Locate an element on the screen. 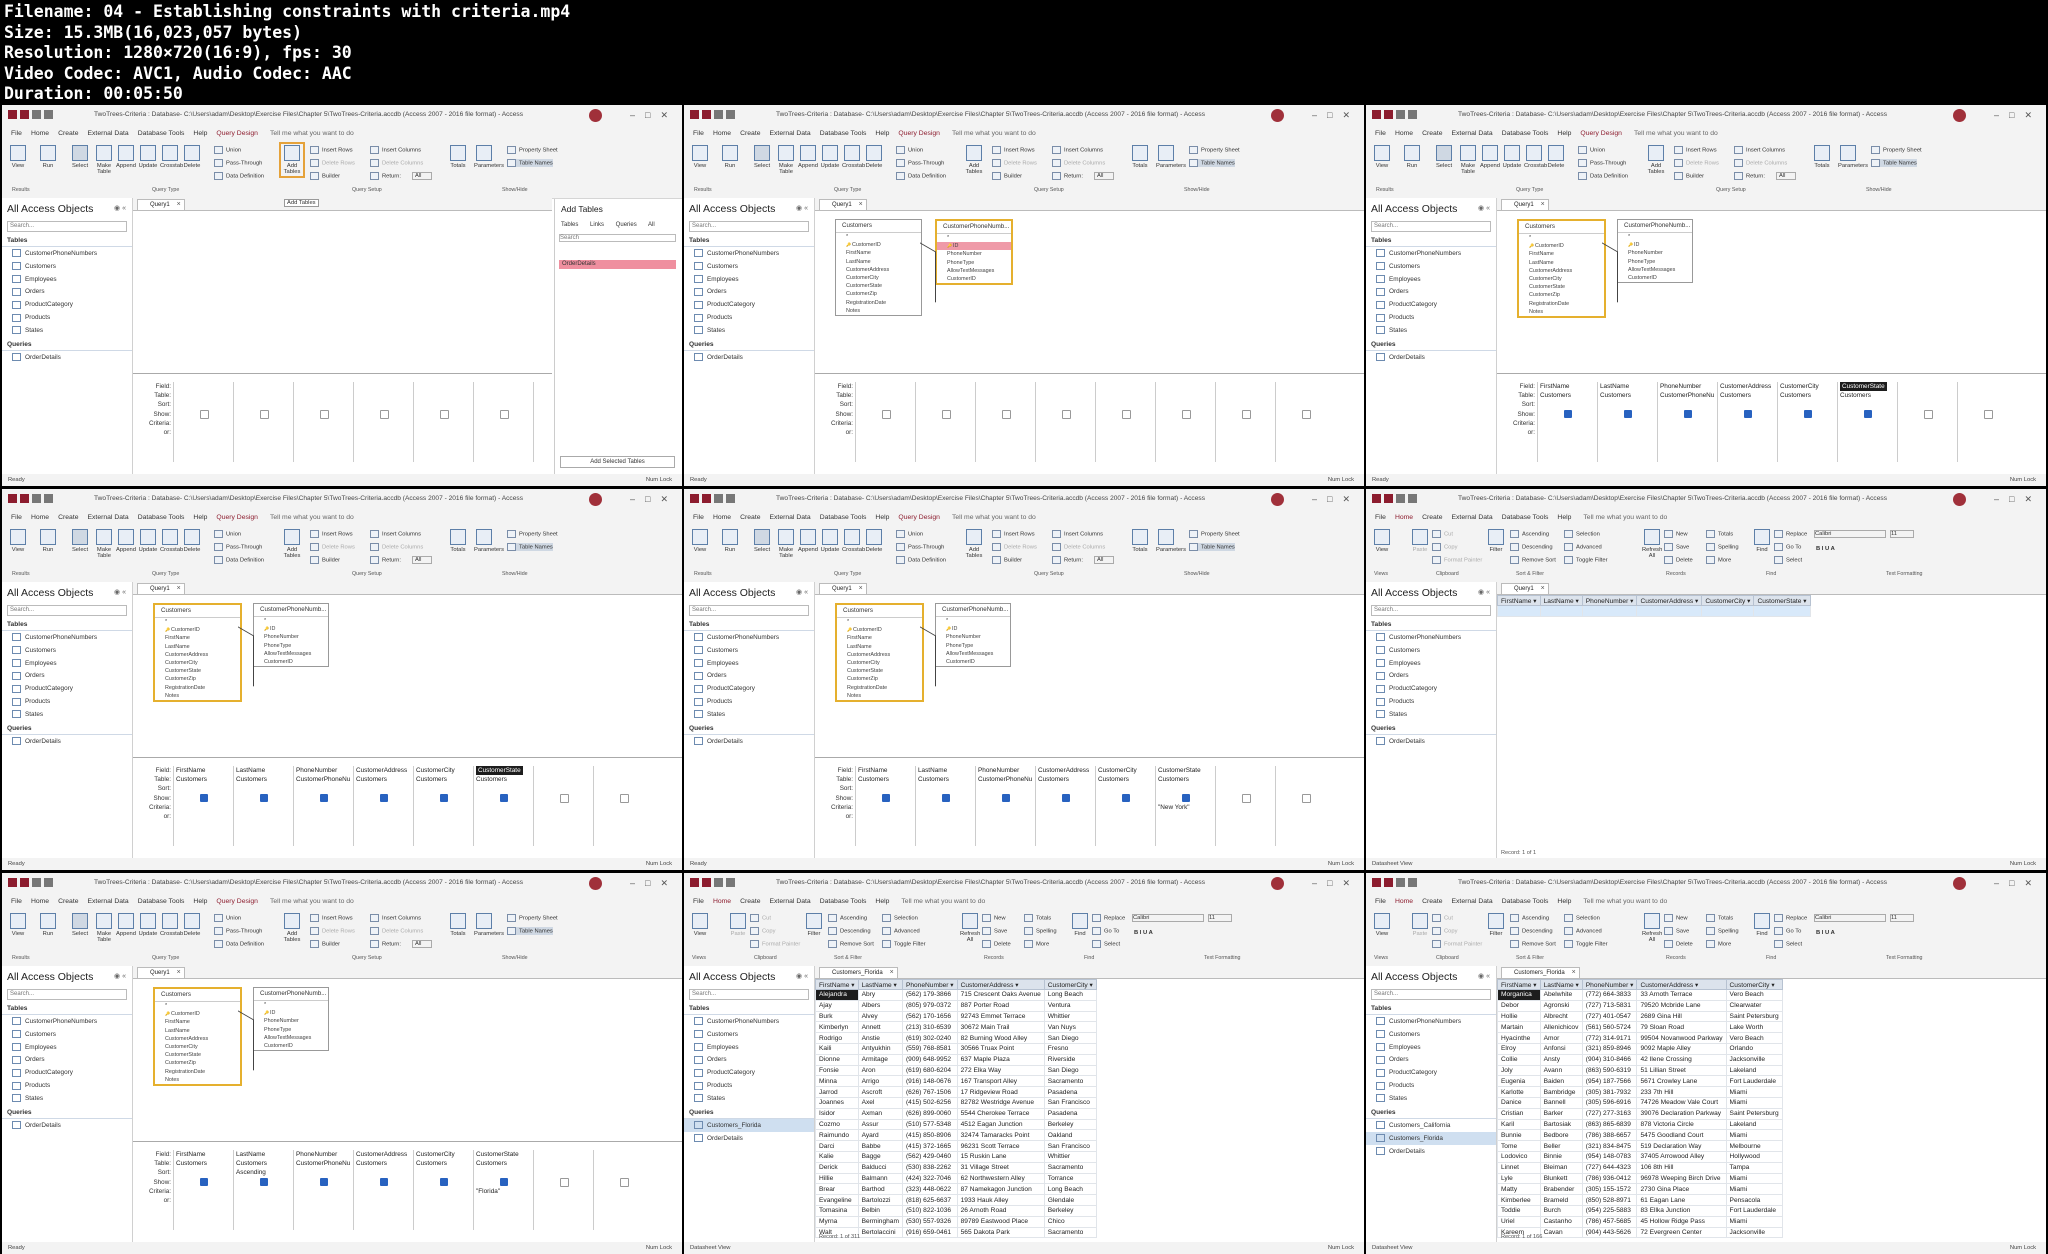  small_a-0: Cut is located at coordinates (1442, 534).